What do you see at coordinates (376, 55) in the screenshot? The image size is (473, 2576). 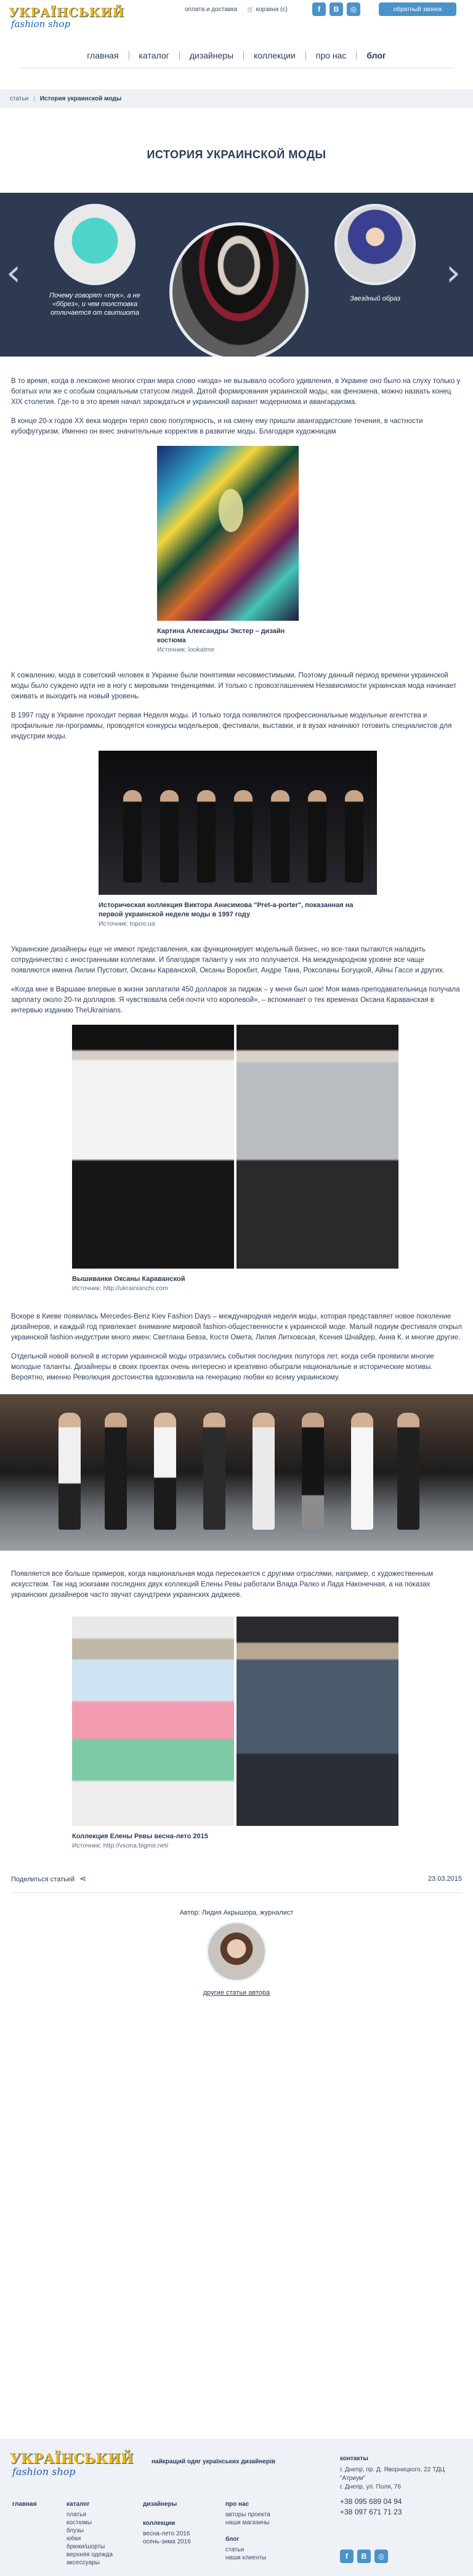 I see `nav-blog: блог` at bounding box center [376, 55].